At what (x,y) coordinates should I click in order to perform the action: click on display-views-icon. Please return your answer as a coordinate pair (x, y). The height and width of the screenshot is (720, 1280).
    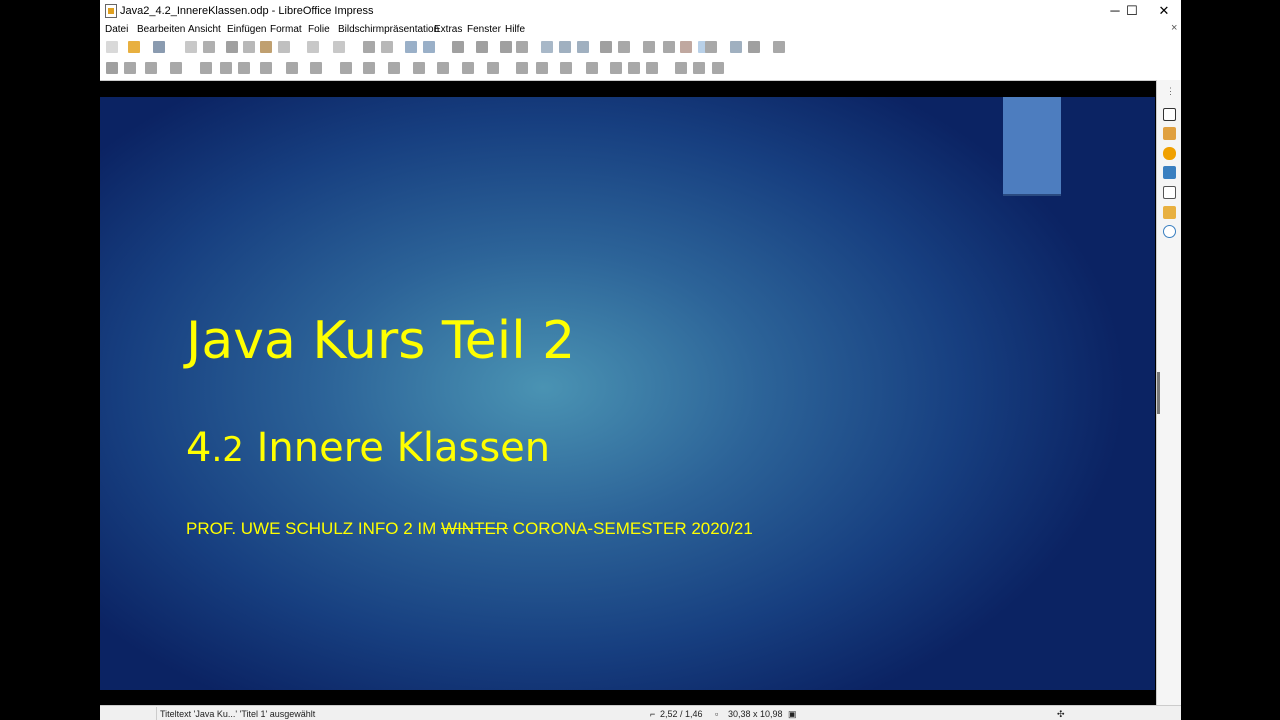
    Looking at the image, I should click on (411, 47).